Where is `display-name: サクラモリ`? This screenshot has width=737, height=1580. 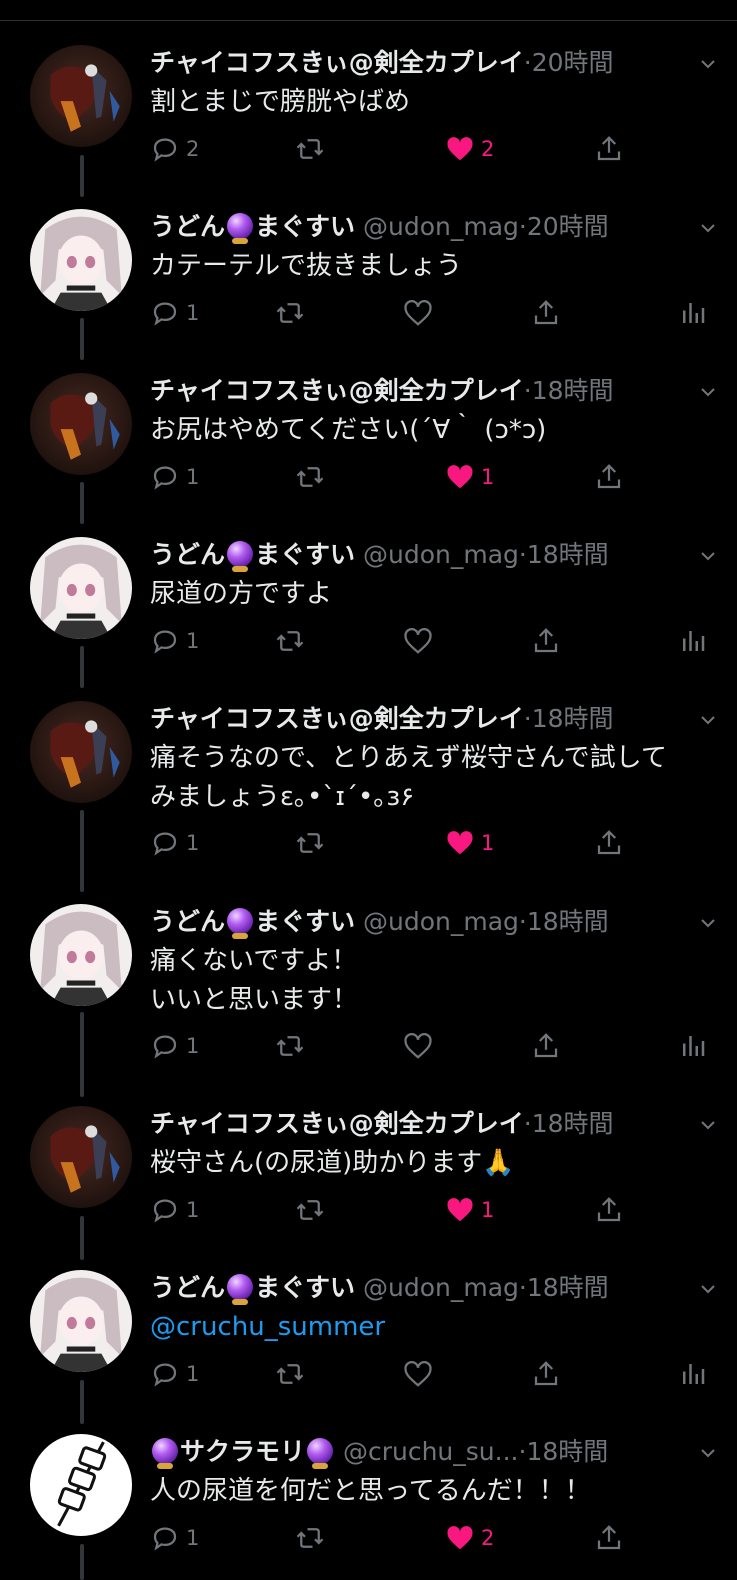
display-name: サクラモリ is located at coordinates (242, 1453).